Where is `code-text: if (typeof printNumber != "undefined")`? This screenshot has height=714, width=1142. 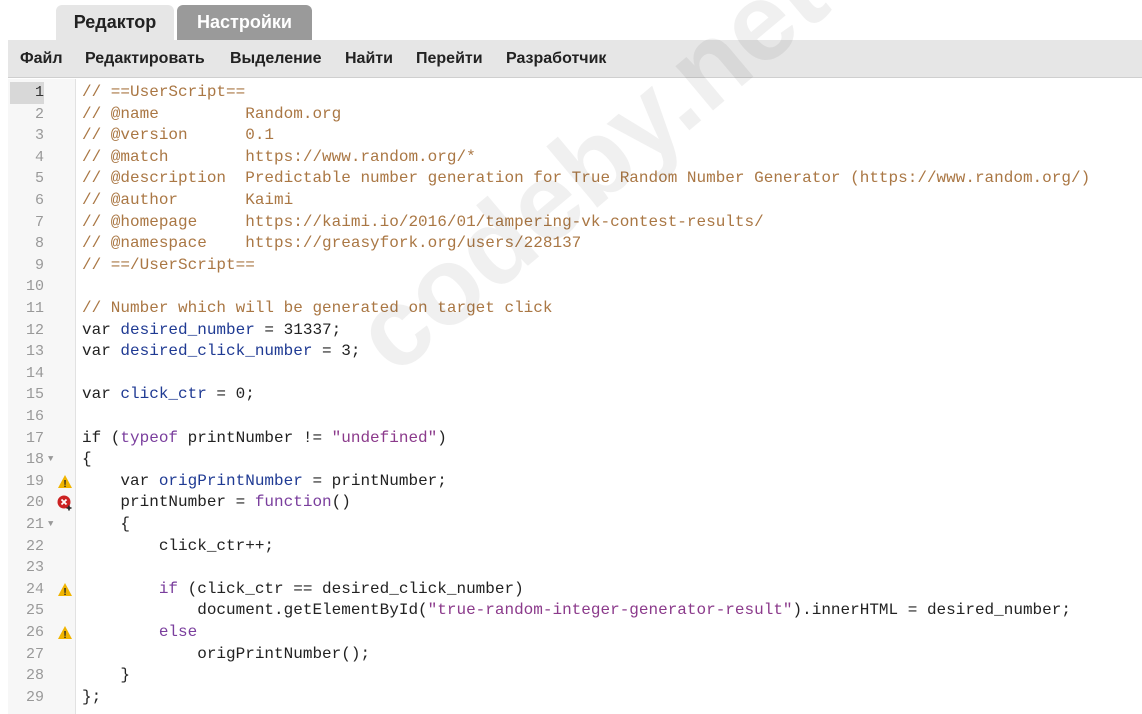
code-text: if (typeof printNumber != "undefined") is located at coordinates (264, 439).